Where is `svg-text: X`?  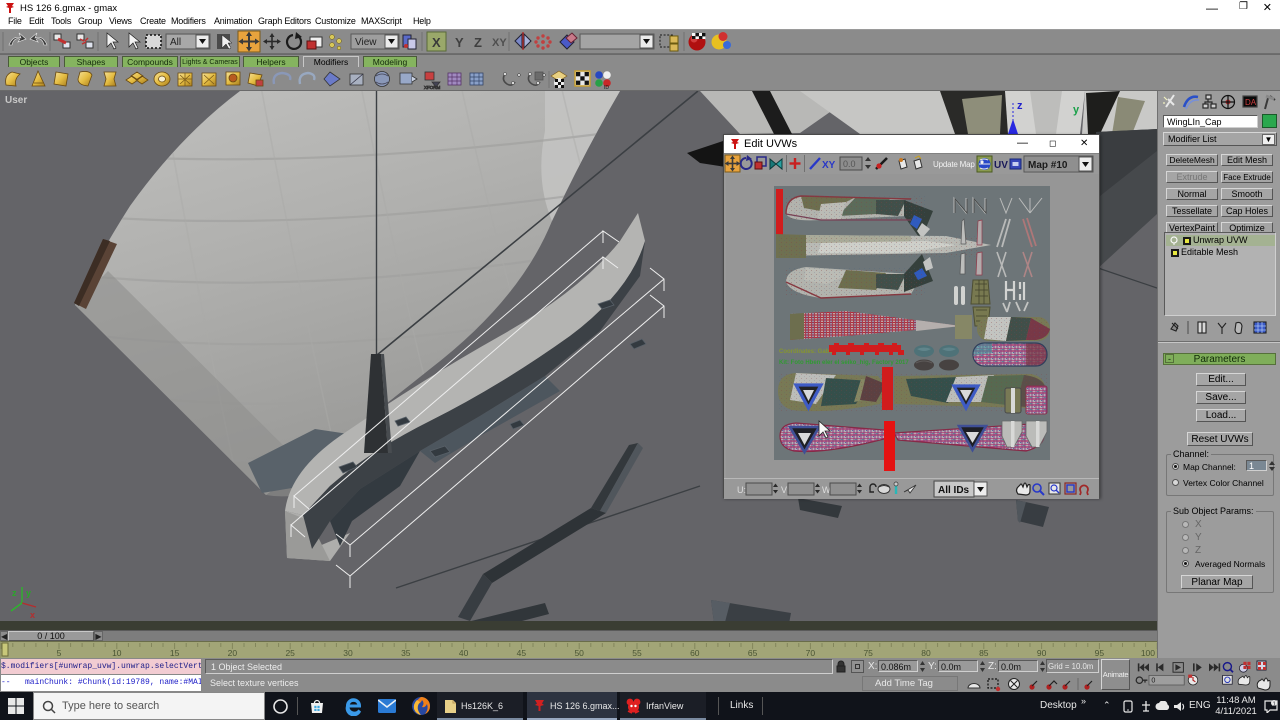
svg-text: X is located at coordinates (436, 42).